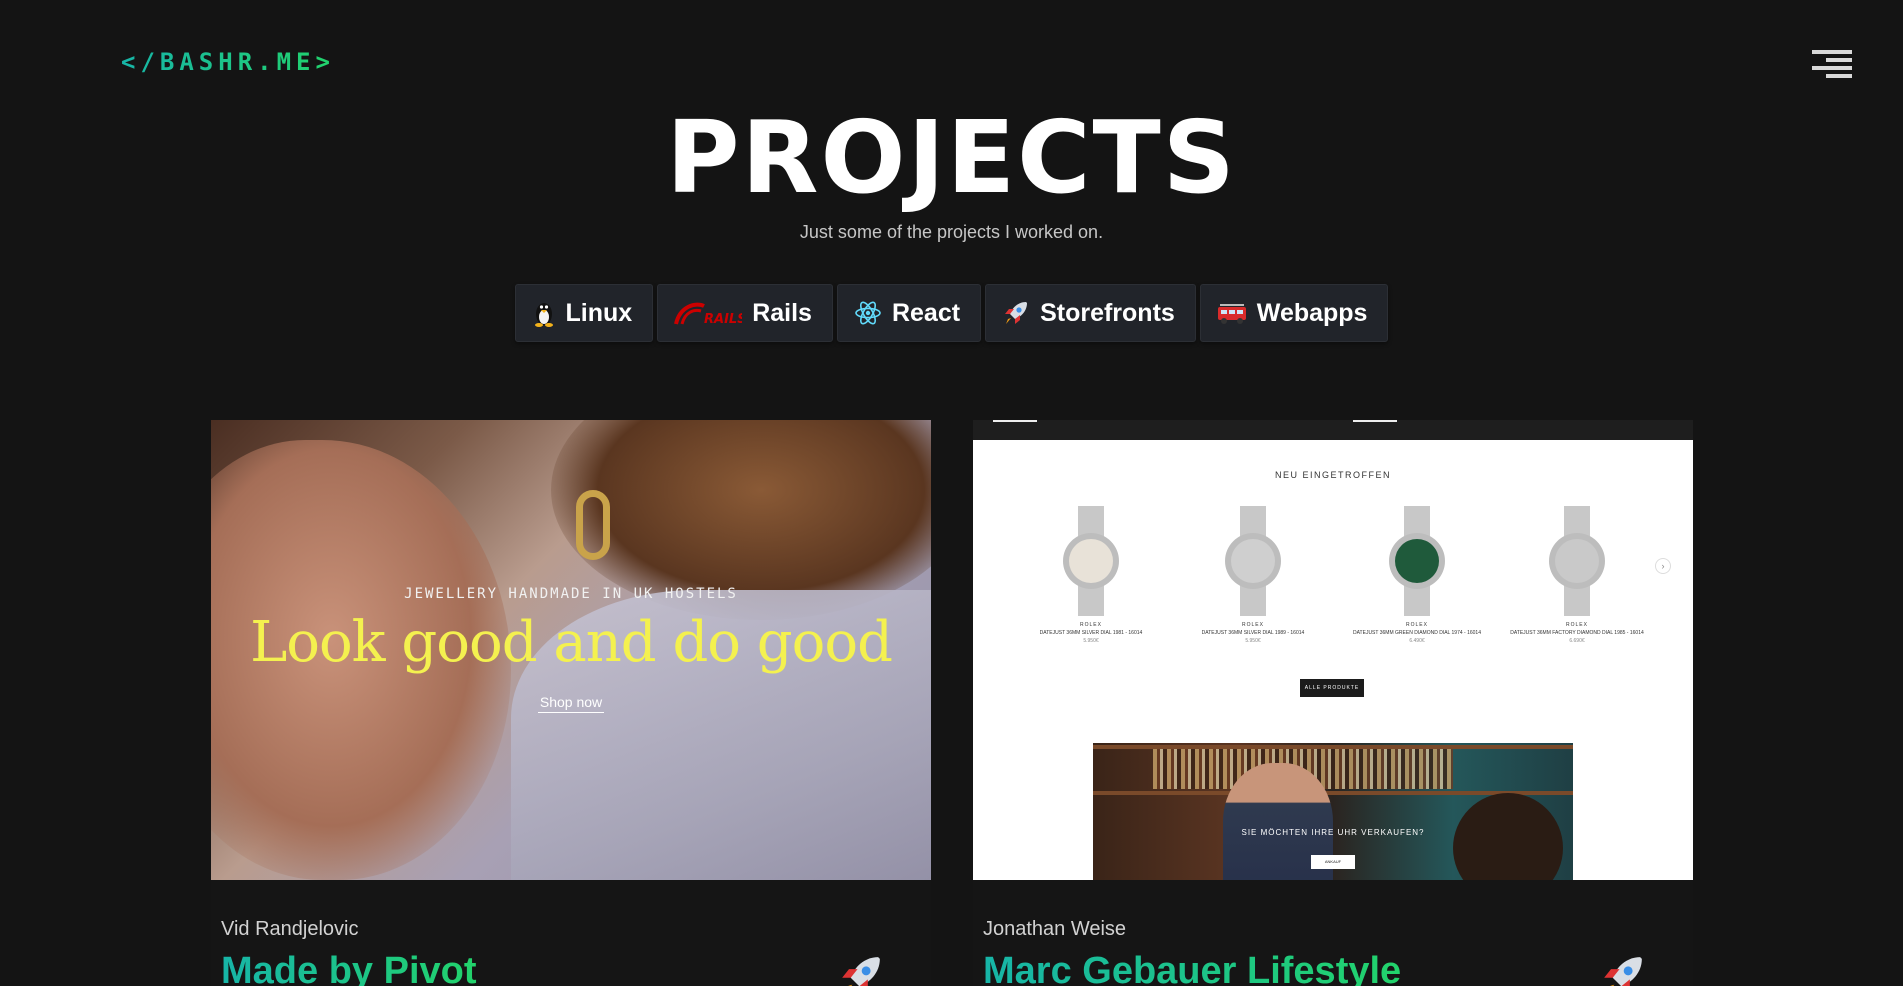 This screenshot has width=1903, height=986. What do you see at coordinates (228, 62) in the screenshot?
I see `site-logo: </BASHR.ME>` at bounding box center [228, 62].